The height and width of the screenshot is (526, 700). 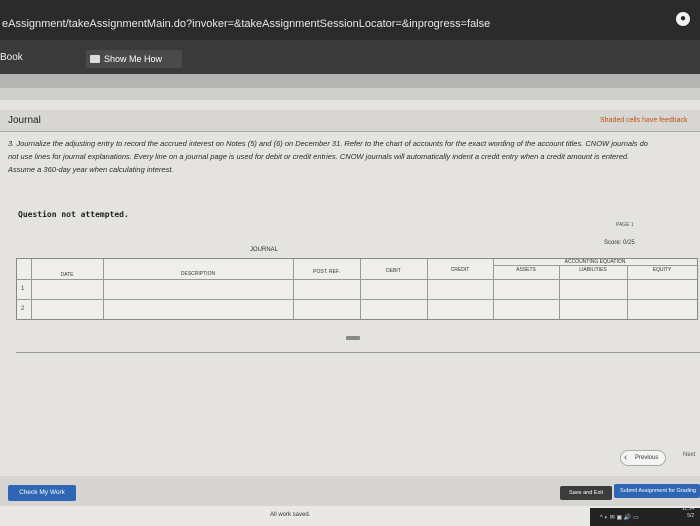 What do you see at coordinates (657, 491) in the screenshot?
I see `submit-assignment-button: Submit Assignment for Grading` at bounding box center [657, 491].